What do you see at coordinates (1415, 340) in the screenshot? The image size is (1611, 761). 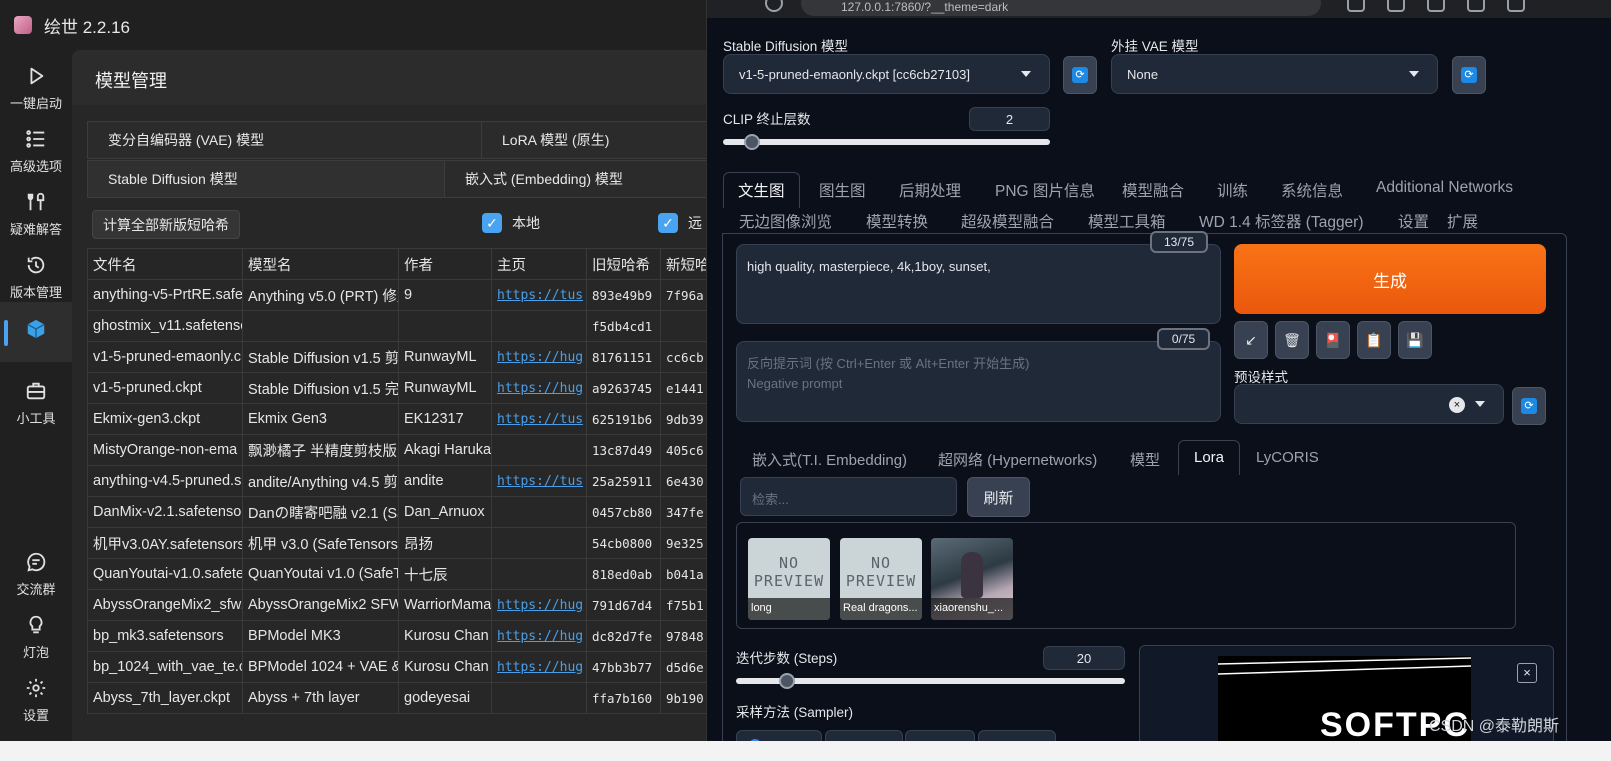 I see `save-style-button: 💾` at bounding box center [1415, 340].